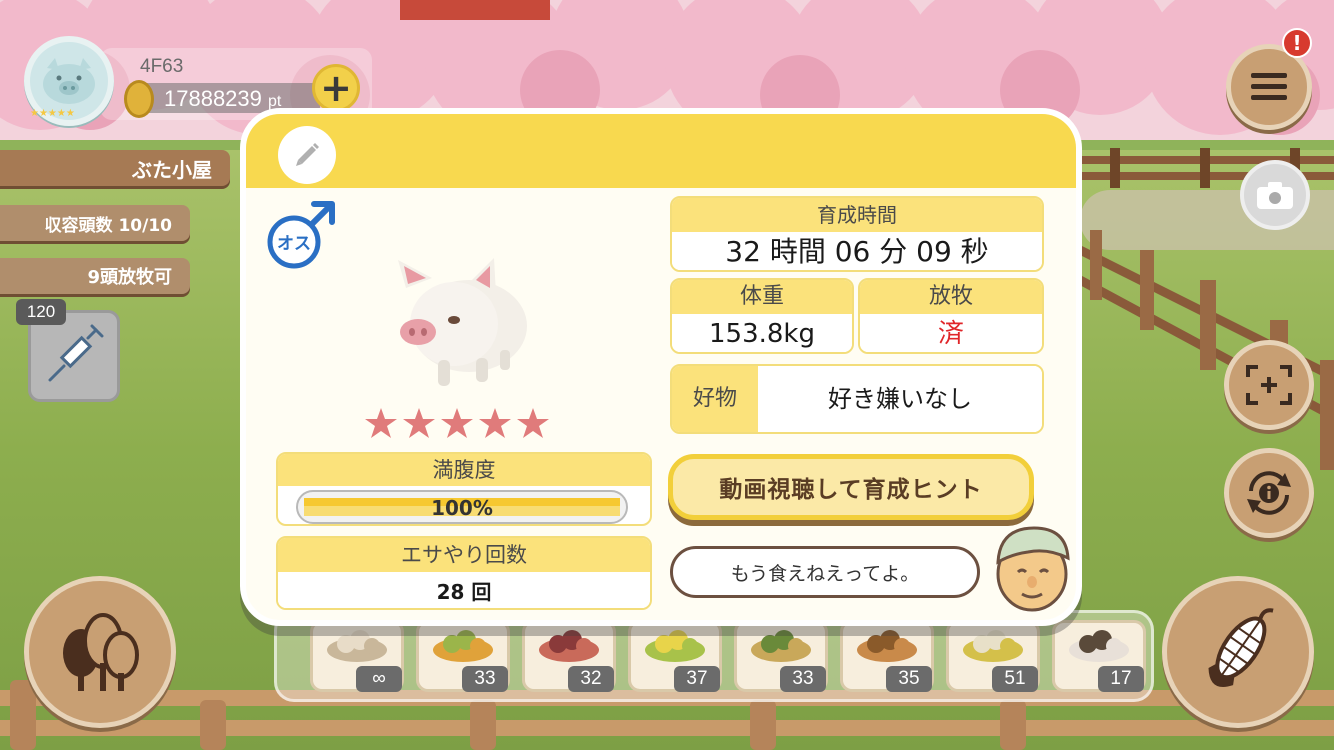  I want to click on mixed-grain-icon, so click(357, 646).